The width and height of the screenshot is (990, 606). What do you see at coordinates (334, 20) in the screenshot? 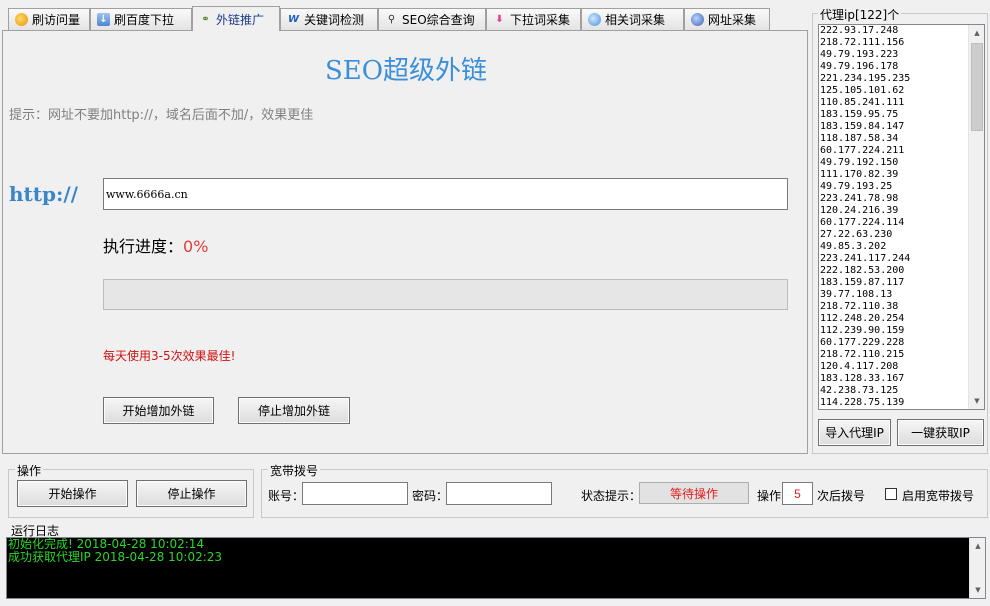
I see `tab-label: 关键词检测` at bounding box center [334, 20].